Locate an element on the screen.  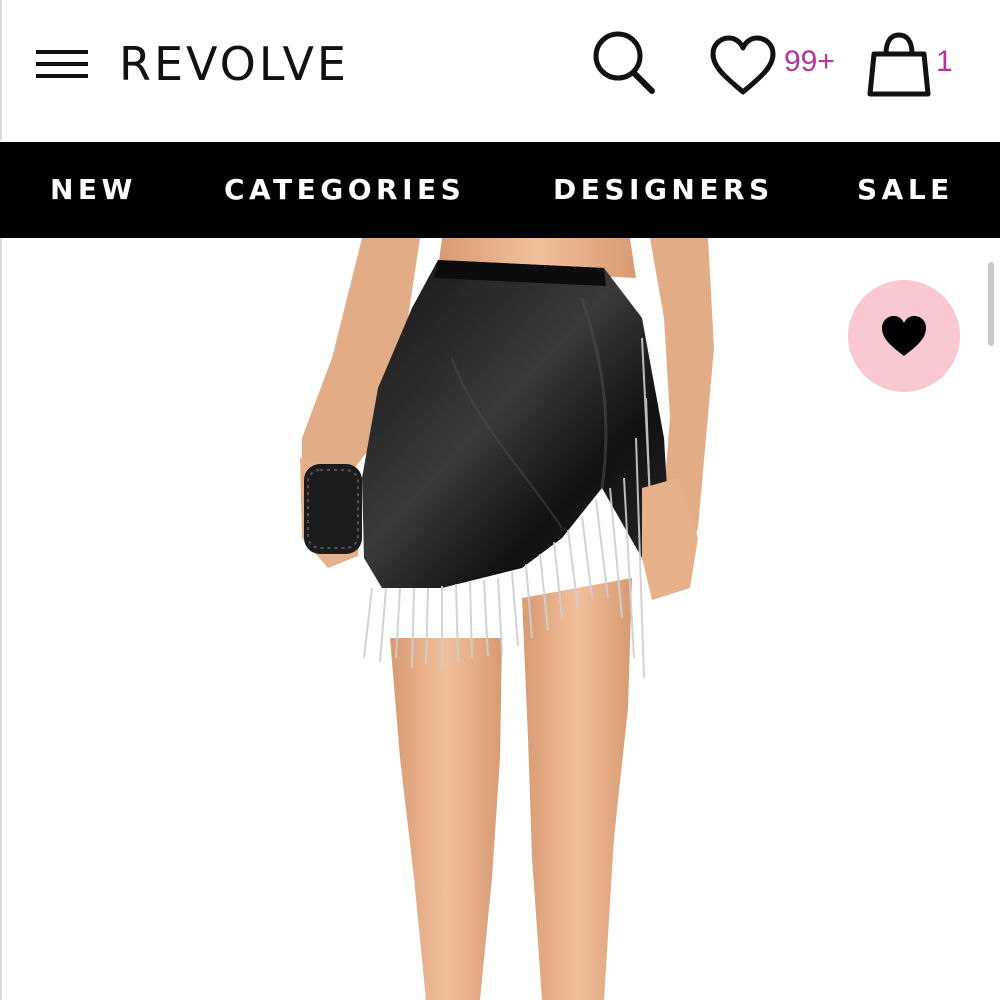
bag-count-badge: 1 is located at coordinates (944, 61).